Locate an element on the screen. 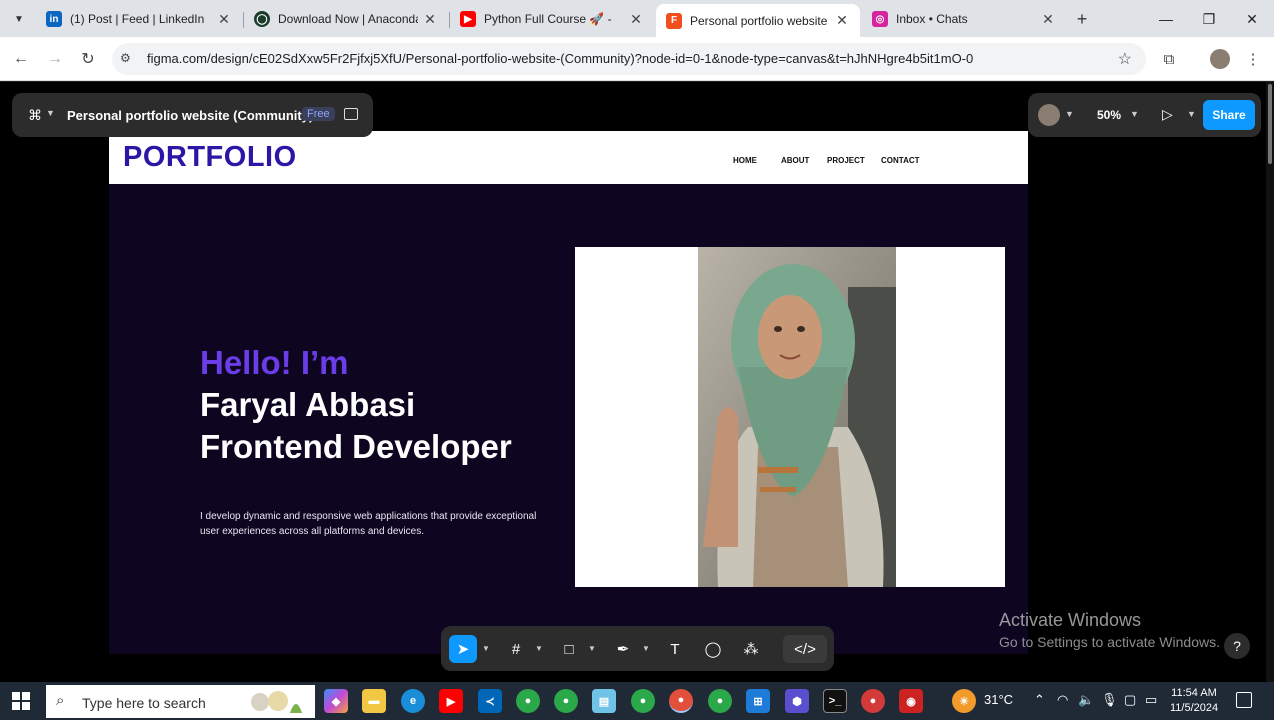  comment-tool-icon: ◯ is located at coordinates (713, 649).